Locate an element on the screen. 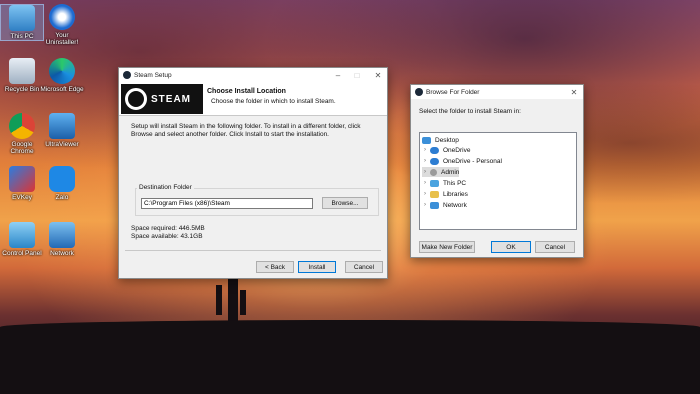 The height and width of the screenshot is (394, 700). minimize-button: – is located at coordinates (338, 75).